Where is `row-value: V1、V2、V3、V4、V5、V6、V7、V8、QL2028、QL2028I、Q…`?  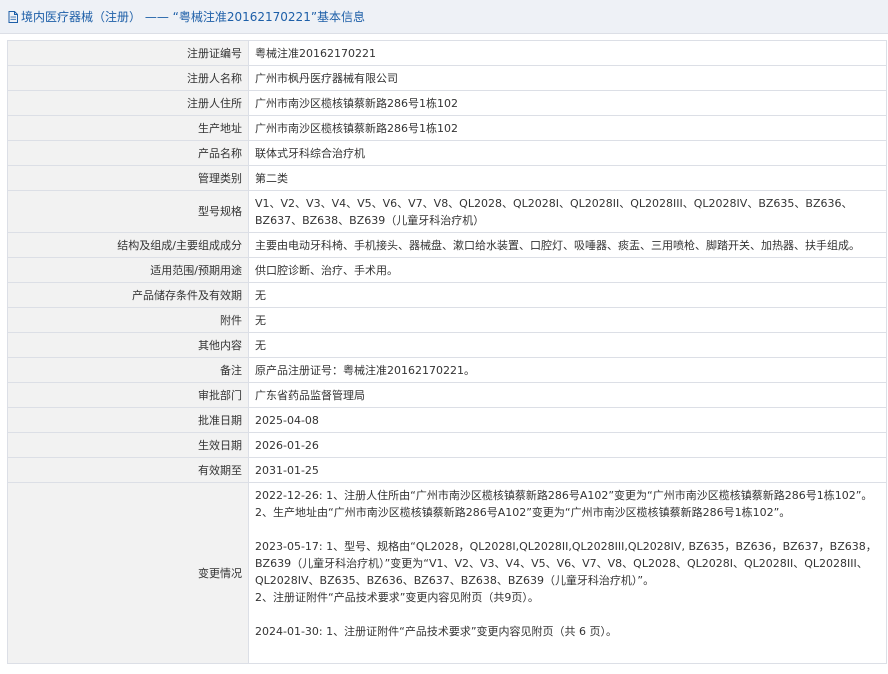
row-value: V1、V2、V3、V4、V5、V6、V7、V8、QL2028、QL2028I、Q… is located at coordinates (567, 211).